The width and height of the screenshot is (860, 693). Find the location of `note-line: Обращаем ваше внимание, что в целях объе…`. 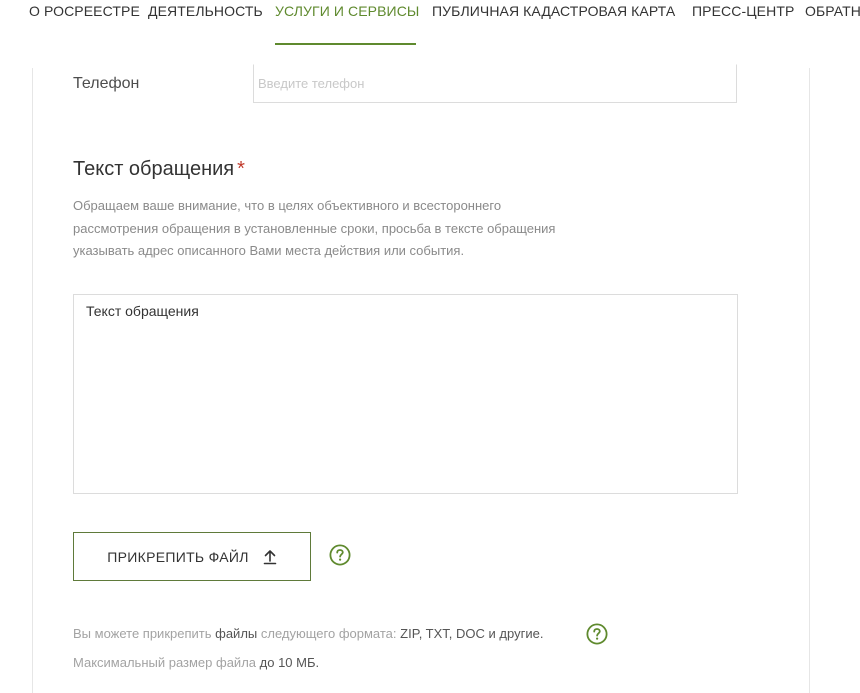

note-line: Обращаем ваше внимание, что в целях объе… is located at coordinates (287, 205).